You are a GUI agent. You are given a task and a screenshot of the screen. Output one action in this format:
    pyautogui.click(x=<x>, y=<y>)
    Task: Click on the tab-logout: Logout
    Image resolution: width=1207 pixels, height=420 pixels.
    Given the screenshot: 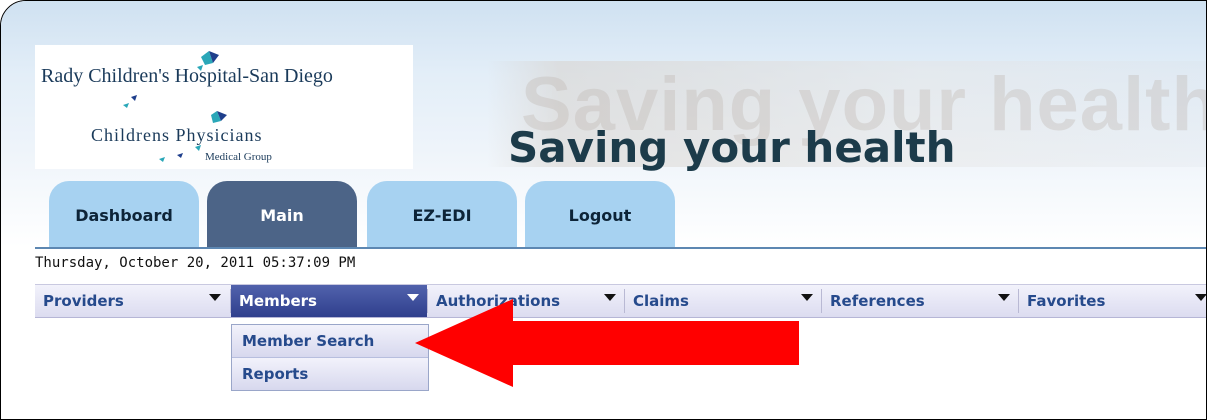 What is the action you would take?
    pyautogui.click(x=600, y=215)
    